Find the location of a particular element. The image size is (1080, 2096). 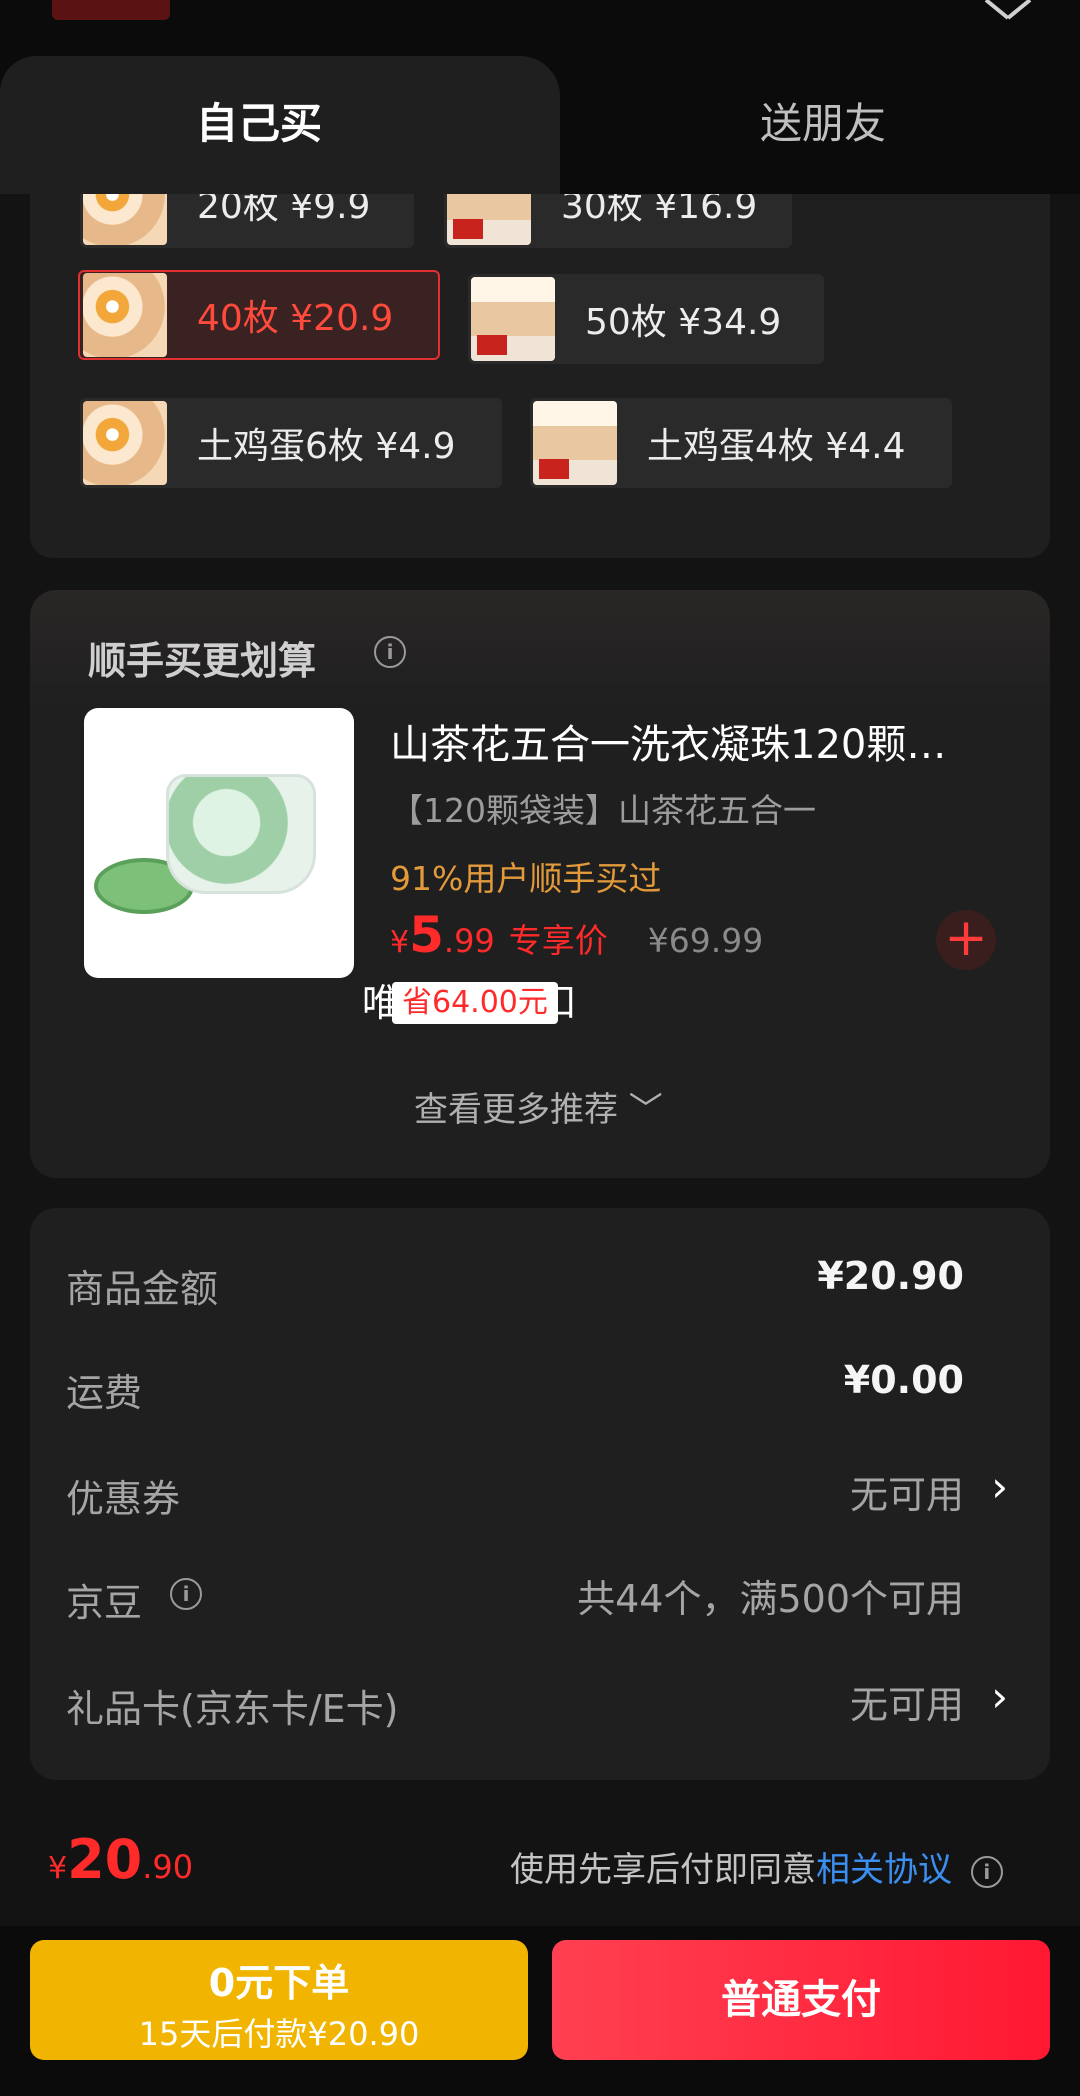

agreement-link: 相关协议 is located at coordinates (884, 1870).